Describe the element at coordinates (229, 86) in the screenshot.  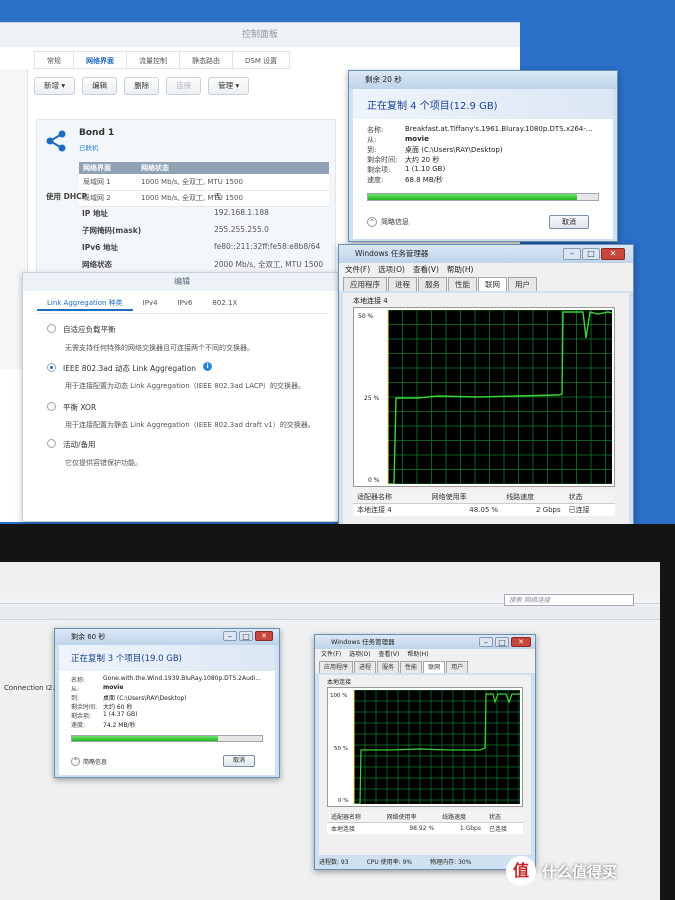
I see `manage-button: 管理 ▾` at that location.